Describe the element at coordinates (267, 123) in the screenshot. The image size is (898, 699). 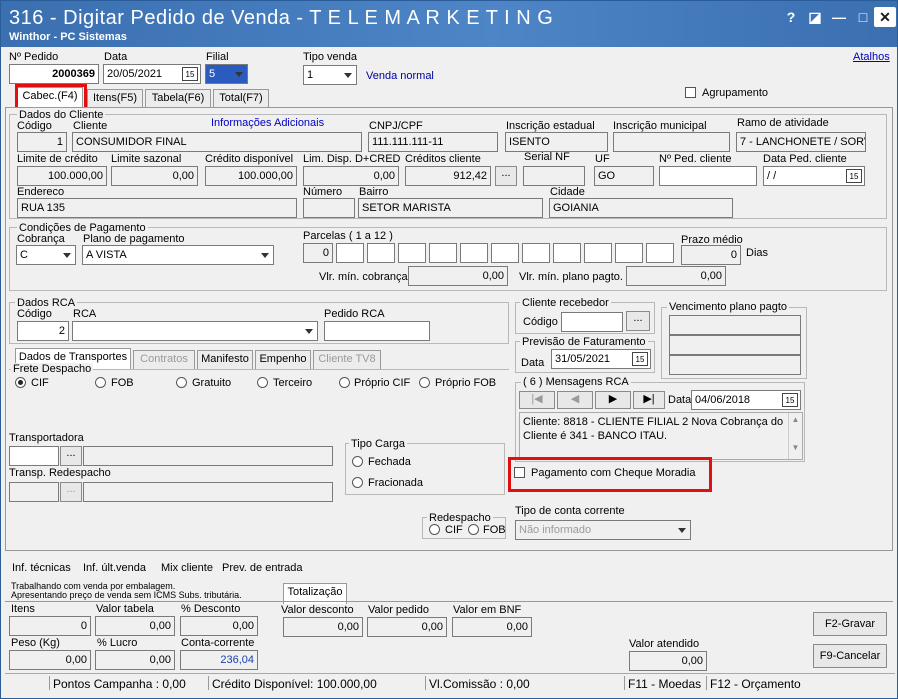
I see `info-adicionais-link: Informações Adicionais` at that location.